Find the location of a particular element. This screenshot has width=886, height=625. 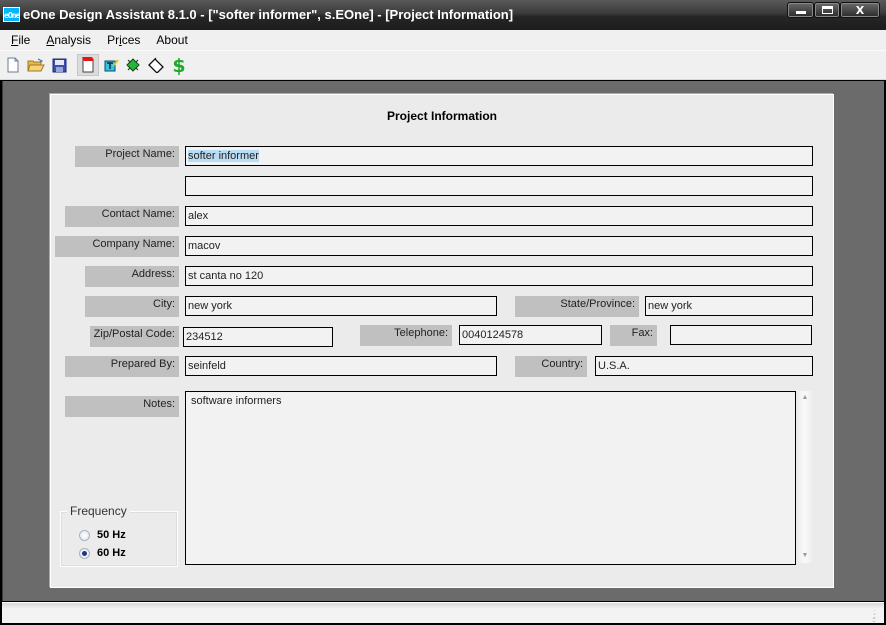

component-icon is located at coordinates (133, 65).